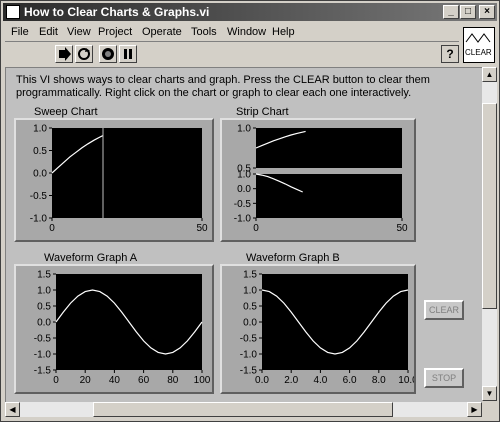 The width and height of the screenshot is (500, 422). I want to click on strip-bottom-ytick-label: 0.0, so click(244, 189).